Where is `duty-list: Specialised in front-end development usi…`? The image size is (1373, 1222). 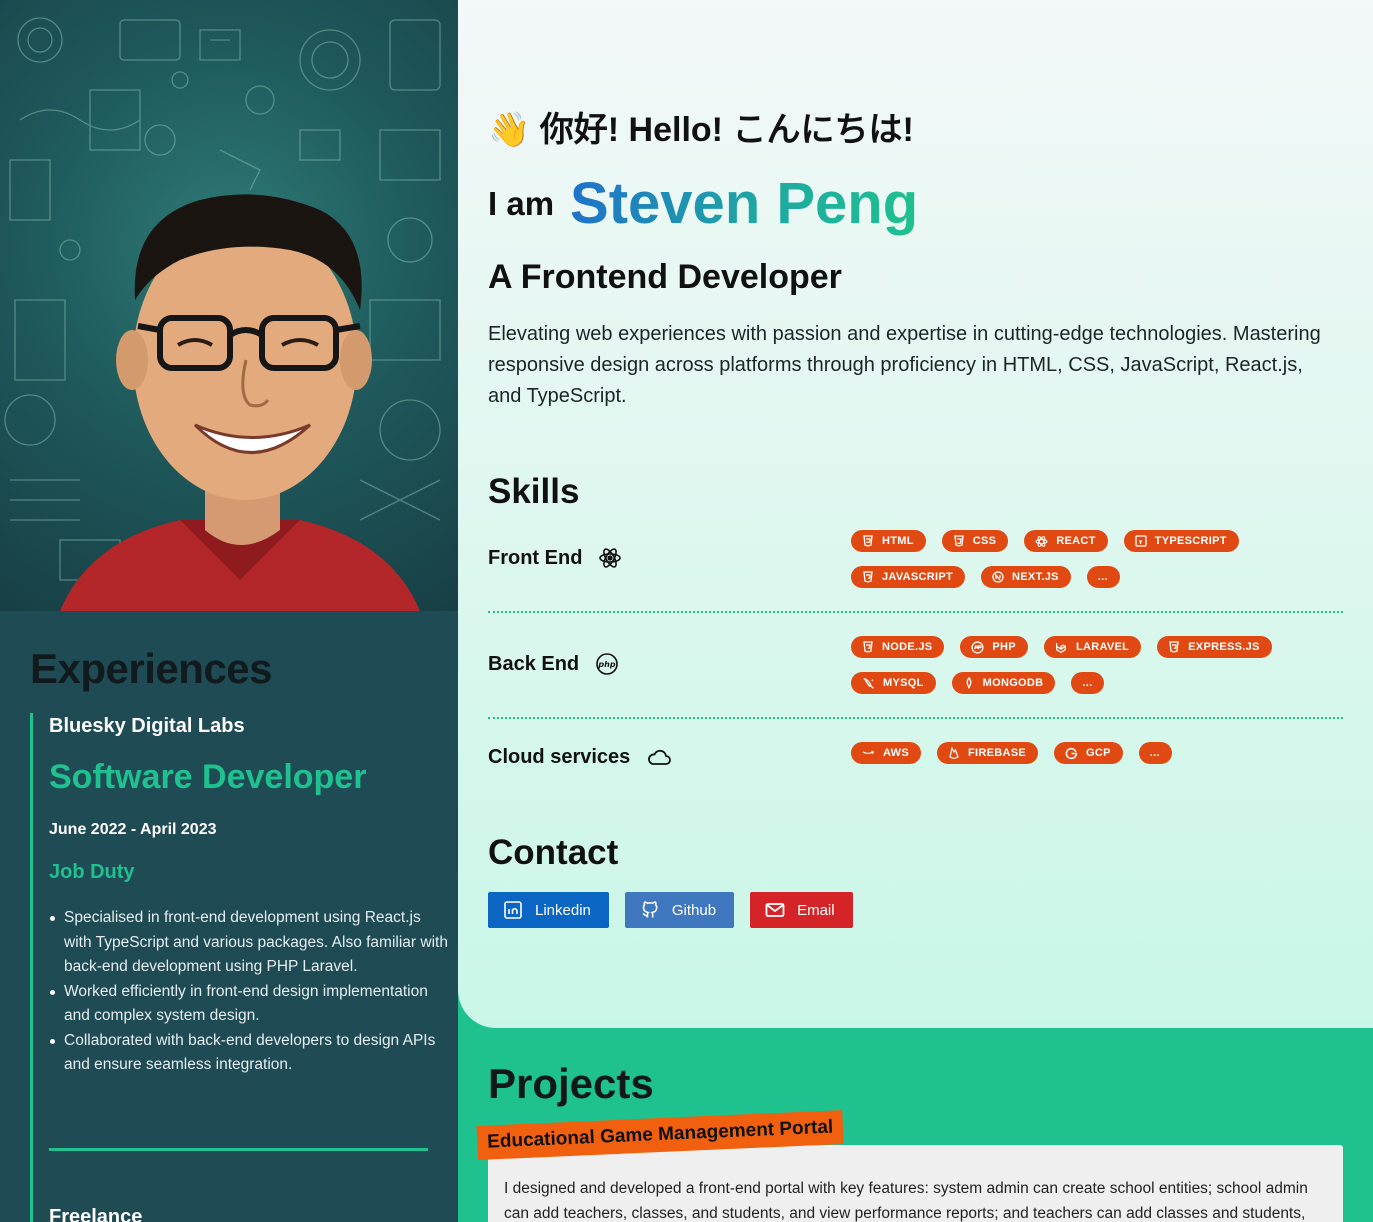
duty-list: Specialised in front-end development usi… is located at coordinates (249, 992).